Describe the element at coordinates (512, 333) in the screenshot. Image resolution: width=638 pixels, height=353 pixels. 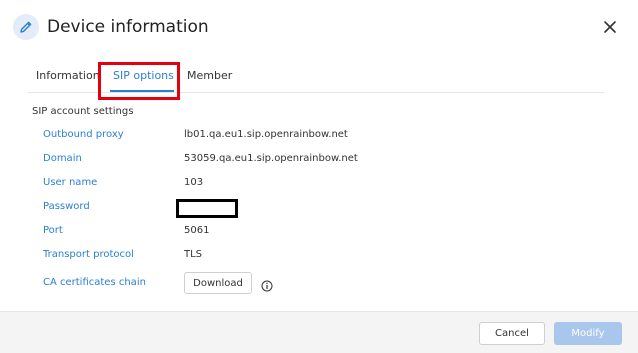
I see `cancel-button: Cancel` at that location.